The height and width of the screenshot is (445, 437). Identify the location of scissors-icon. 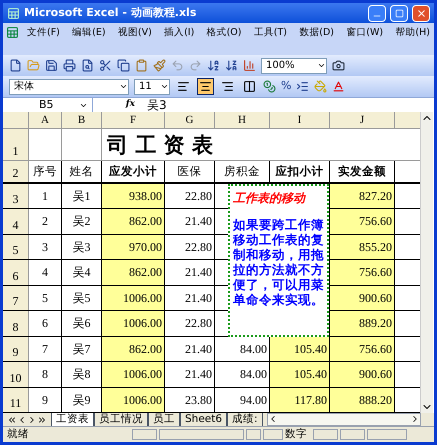
(105, 65).